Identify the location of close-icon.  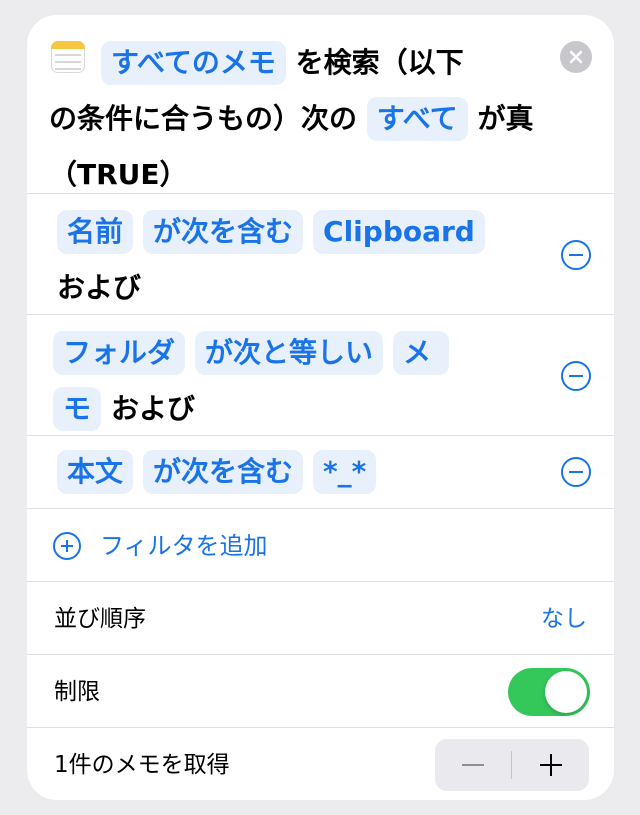
(576, 57).